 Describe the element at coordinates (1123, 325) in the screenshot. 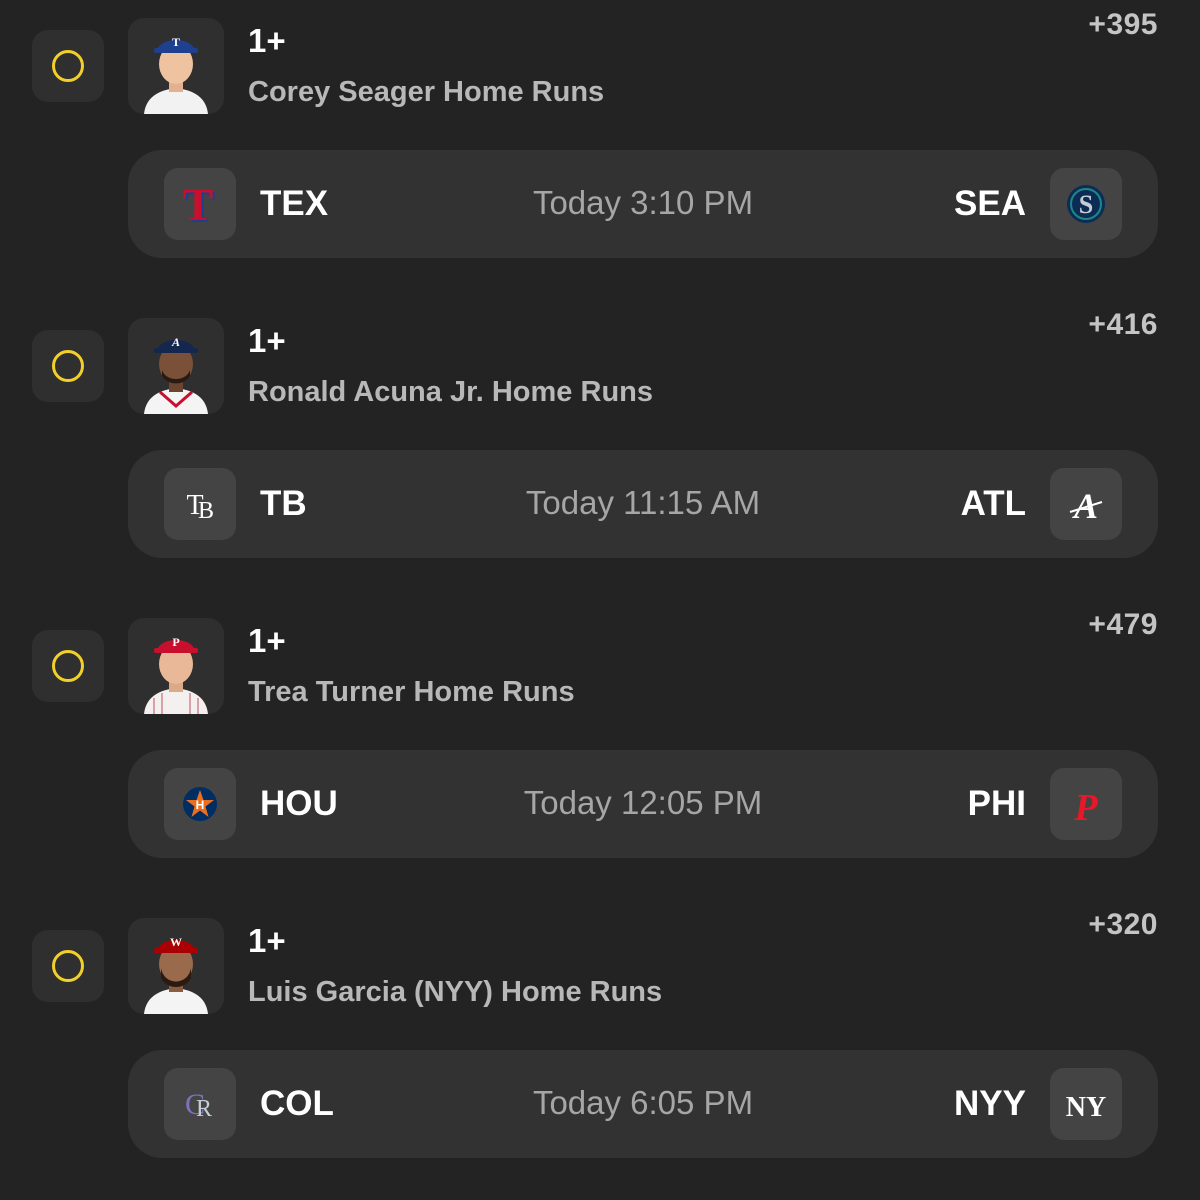

I see `bet-odds: +416` at that location.